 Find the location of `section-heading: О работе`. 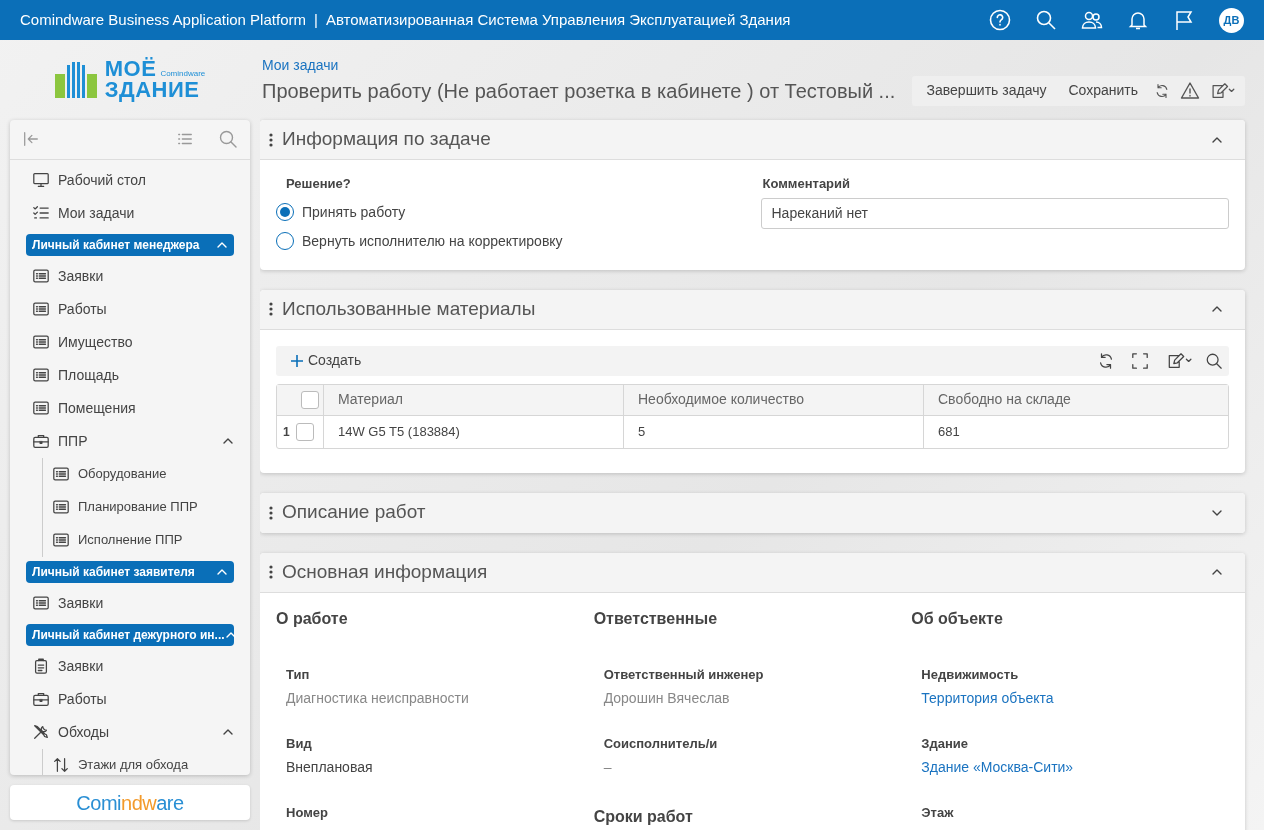

section-heading: О работе is located at coordinates (312, 618).